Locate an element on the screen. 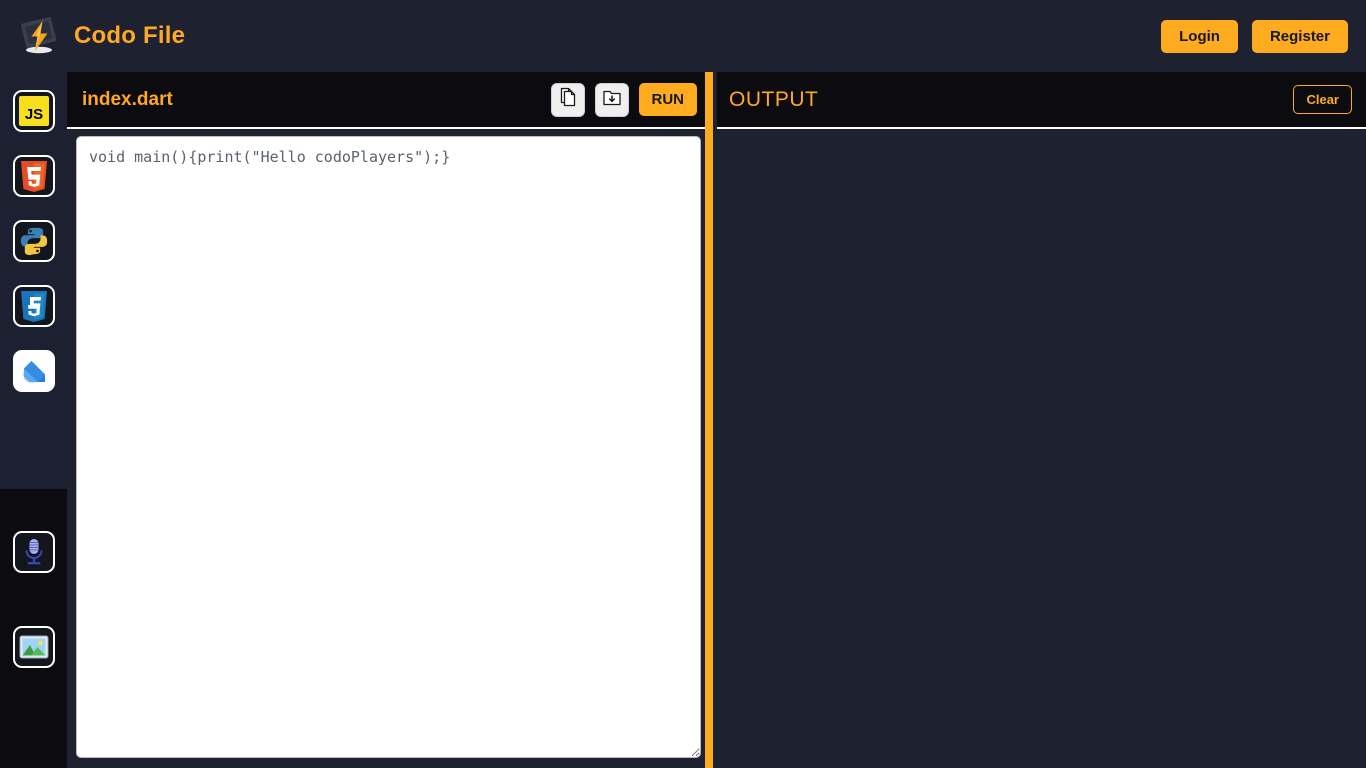 Image resolution: width=1366 pixels, height=768 pixels. css3-icon is located at coordinates (34, 306).